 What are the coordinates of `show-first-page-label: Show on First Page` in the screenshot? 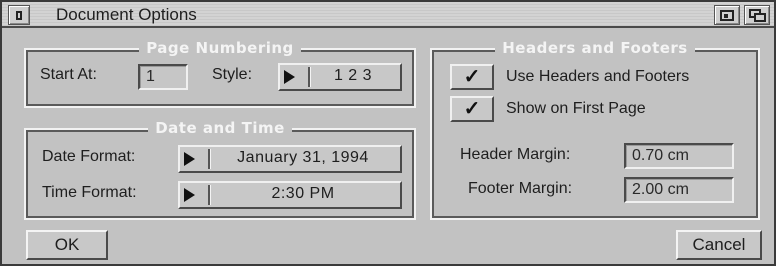 It's located at (576, 108).